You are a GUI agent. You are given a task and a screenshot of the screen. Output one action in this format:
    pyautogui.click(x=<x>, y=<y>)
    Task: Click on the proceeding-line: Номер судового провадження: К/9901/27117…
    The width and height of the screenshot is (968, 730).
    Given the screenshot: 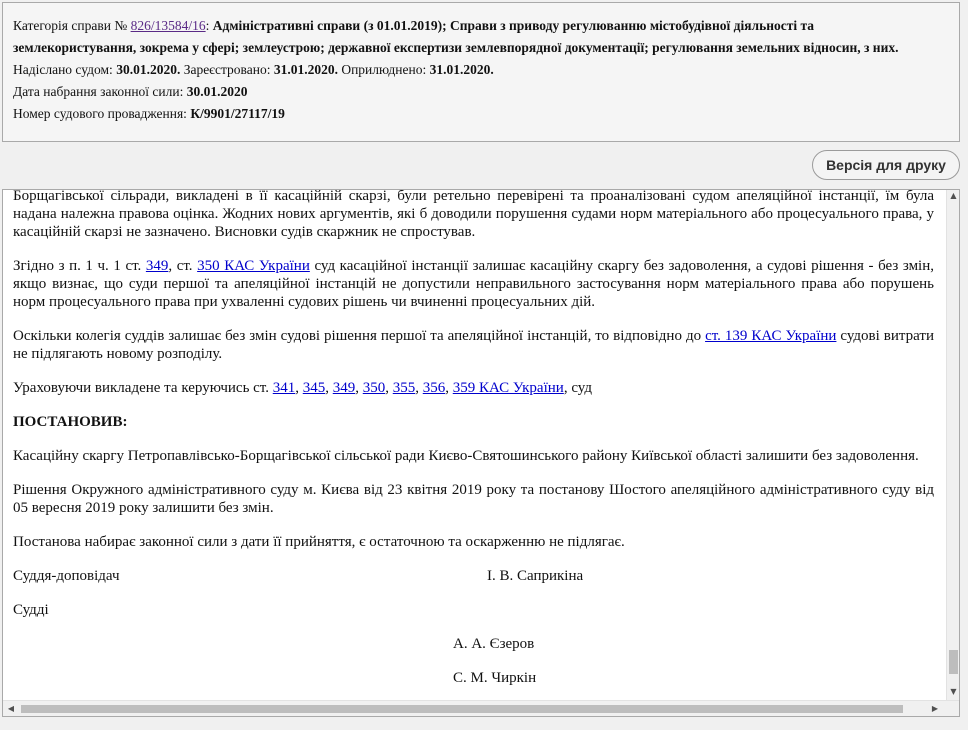 What is the action you would take?
    pyautogui.click(x=481, y=114)
    